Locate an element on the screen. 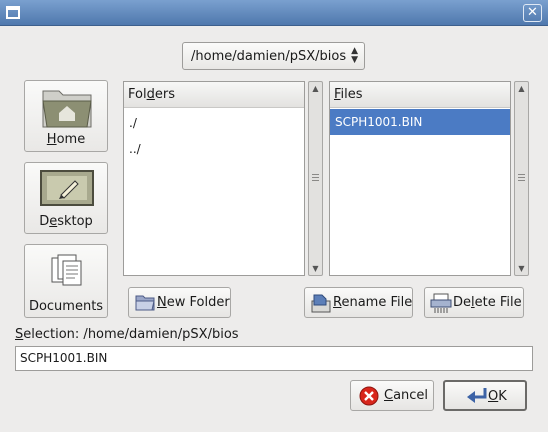 This screenshot has height=432, width=548. ok-button: OK is located at coordinates (485, 395).